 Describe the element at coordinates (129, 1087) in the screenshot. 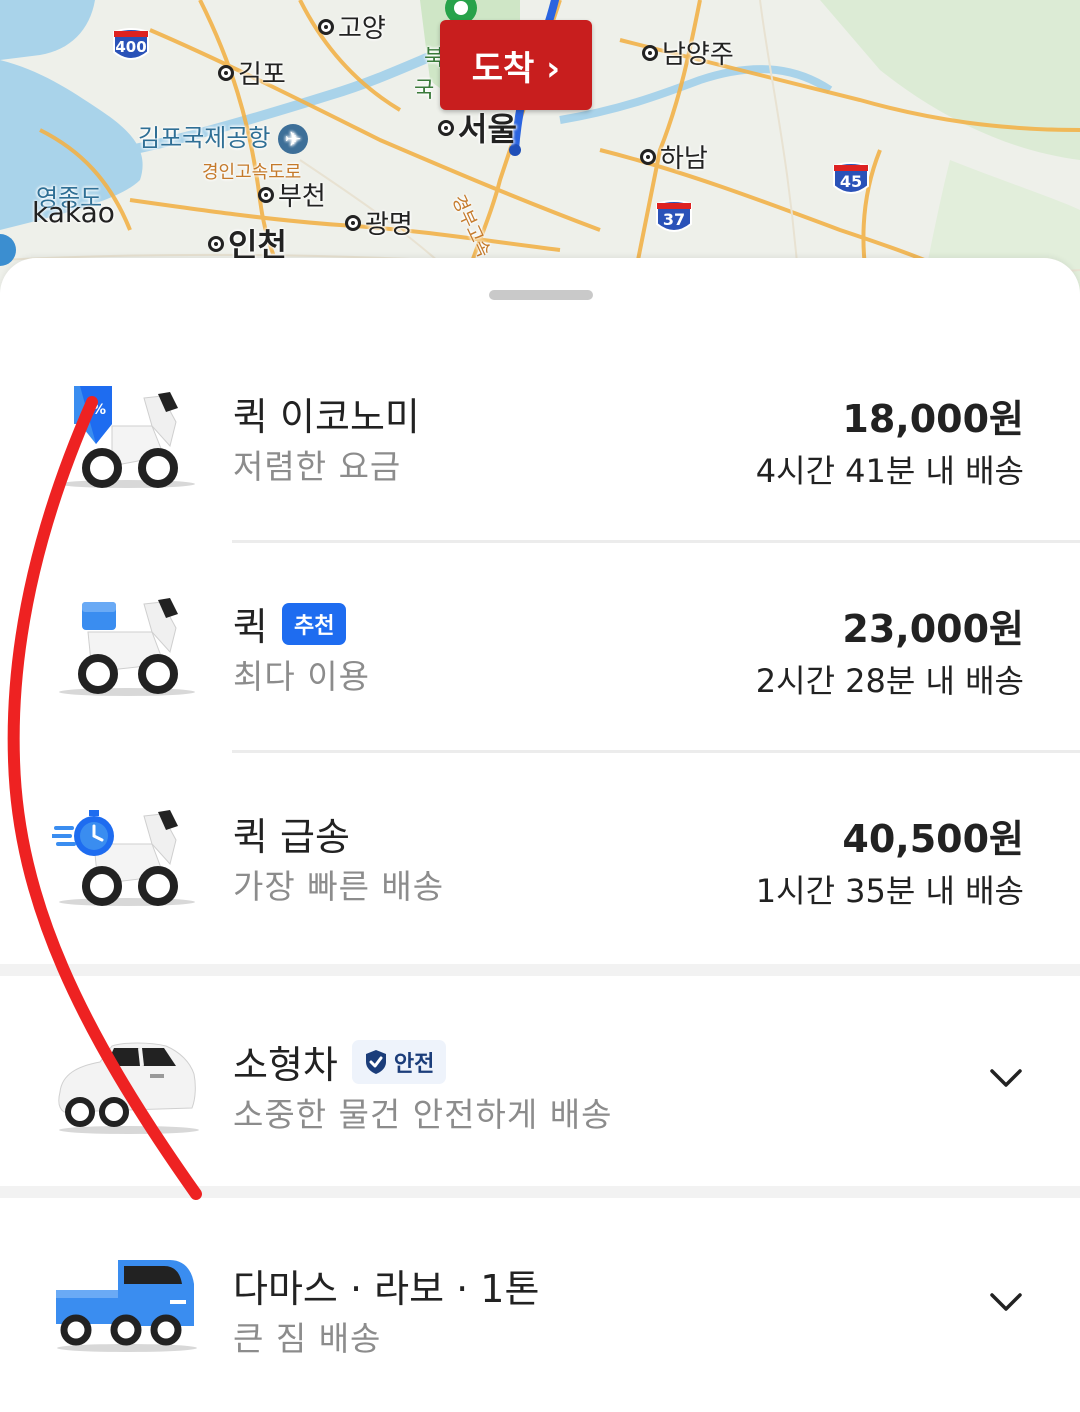

I see `car-icon` at that location.